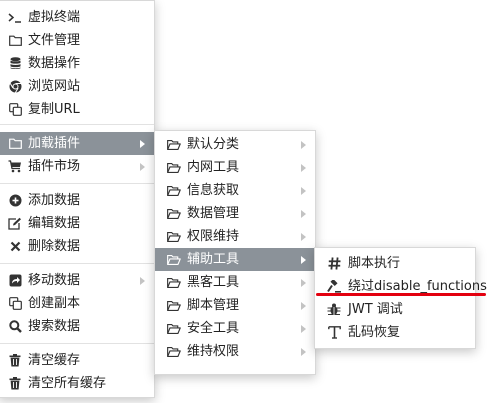  Describe the element at coordinates (54, 109) in the screenshot. I see `menu-item-label: 复制URL` at that location.